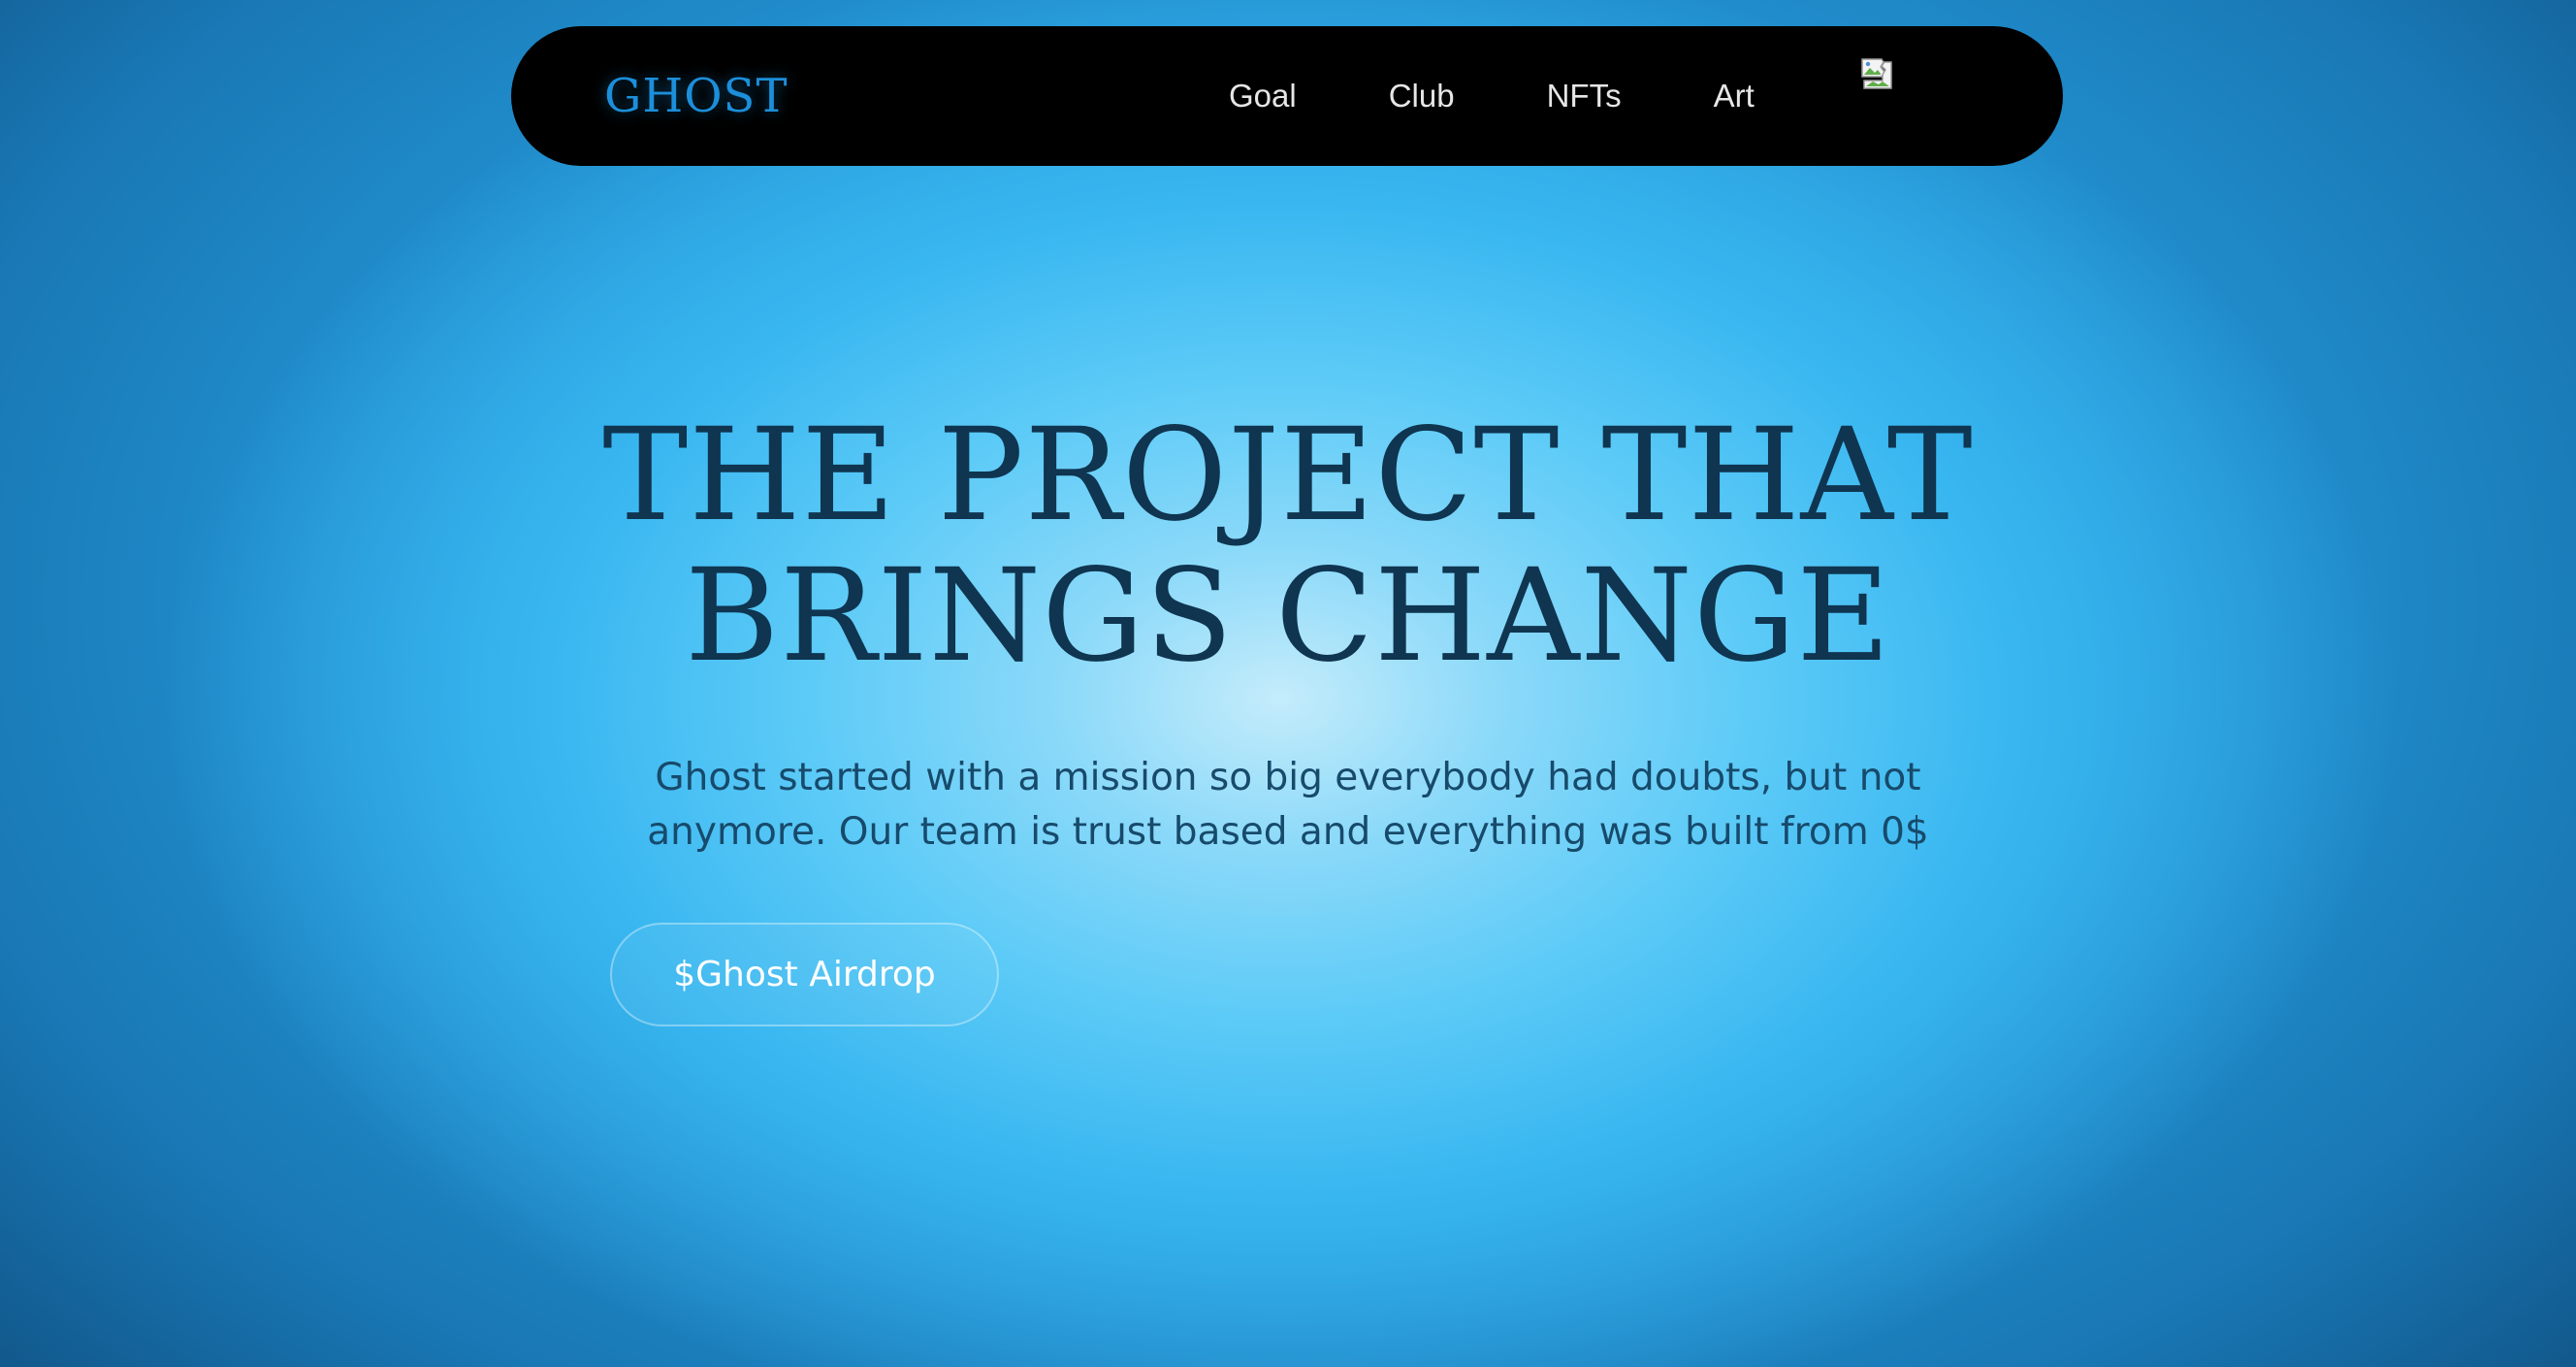 Image resolution: width=2576 pixels, height=1367 pixels. What do you see at coordinates (1422, 96) in the screenshot?
I see `nav-link-club: Club` at bounding box center [1422, 96].